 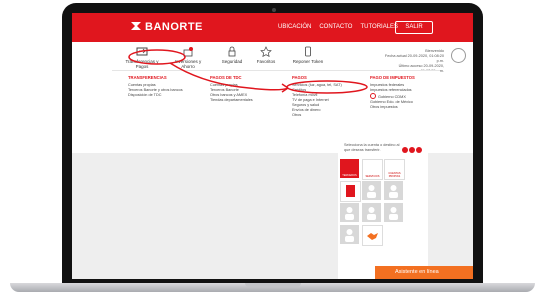 What do you see at coordinates (308, 51) in the screenshot?
I see `token-icon` at bounding box center [308, 51].